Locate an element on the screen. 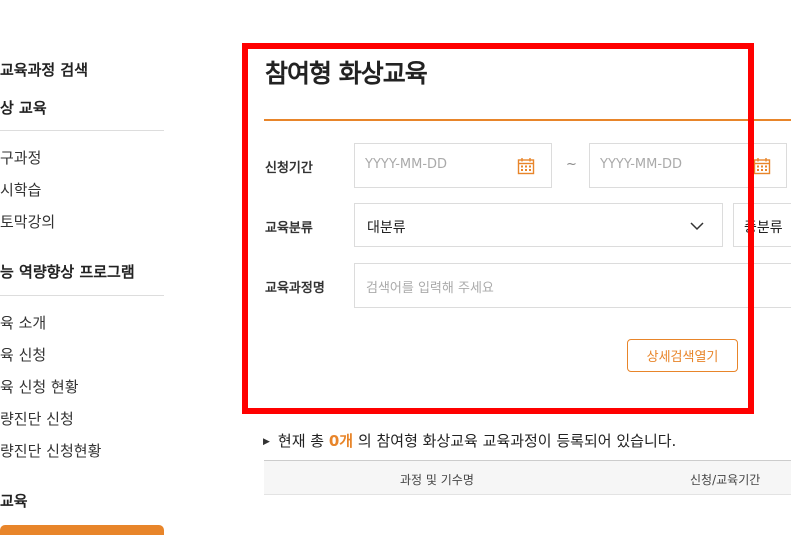  category-major-select: 대분류 is located at coordinates (538, 225).